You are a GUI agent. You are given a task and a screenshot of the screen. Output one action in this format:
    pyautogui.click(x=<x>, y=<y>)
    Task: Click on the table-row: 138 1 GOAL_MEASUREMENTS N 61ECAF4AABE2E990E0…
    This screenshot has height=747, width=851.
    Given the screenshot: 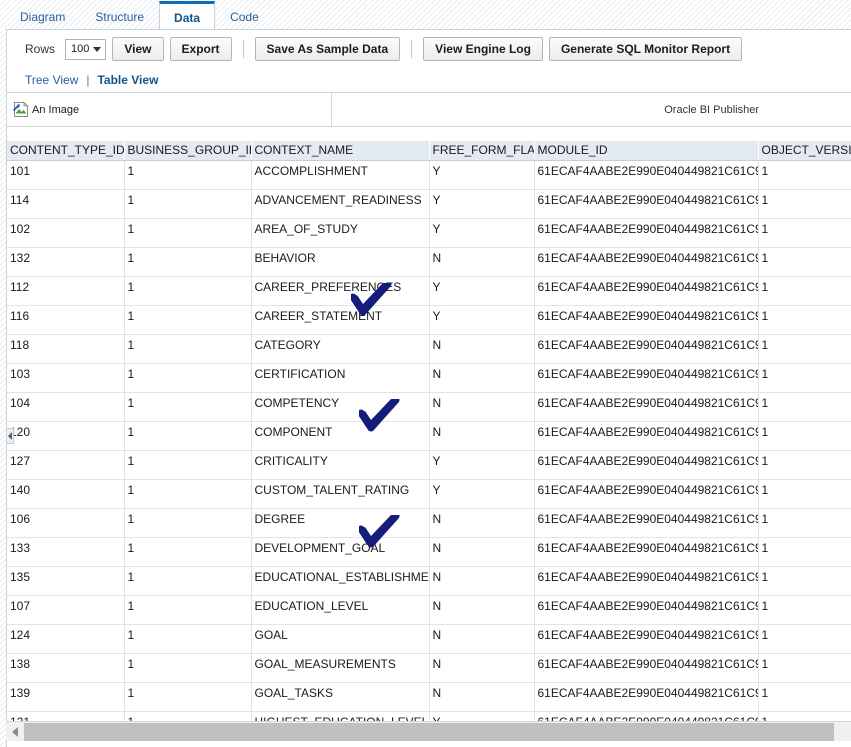 What is the action you would take?
    pyautogui.click(x=429, y=668)
    